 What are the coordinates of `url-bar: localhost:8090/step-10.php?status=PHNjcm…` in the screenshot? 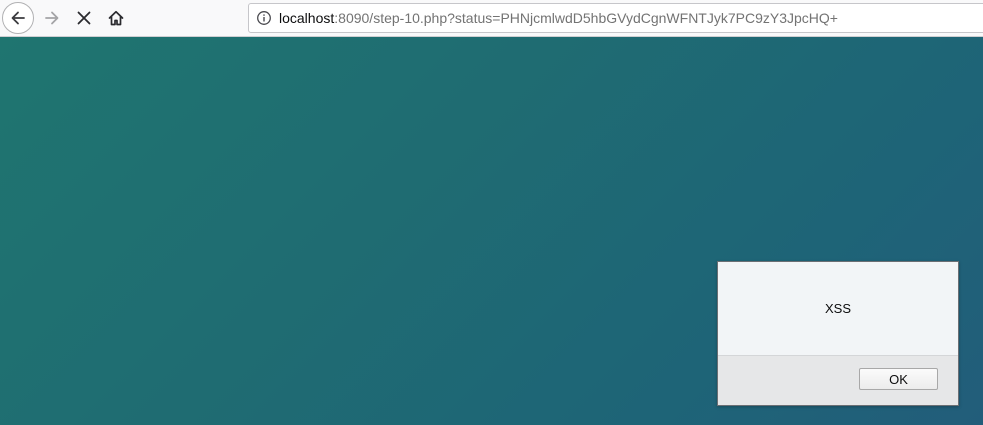 It's located at (615, 18).